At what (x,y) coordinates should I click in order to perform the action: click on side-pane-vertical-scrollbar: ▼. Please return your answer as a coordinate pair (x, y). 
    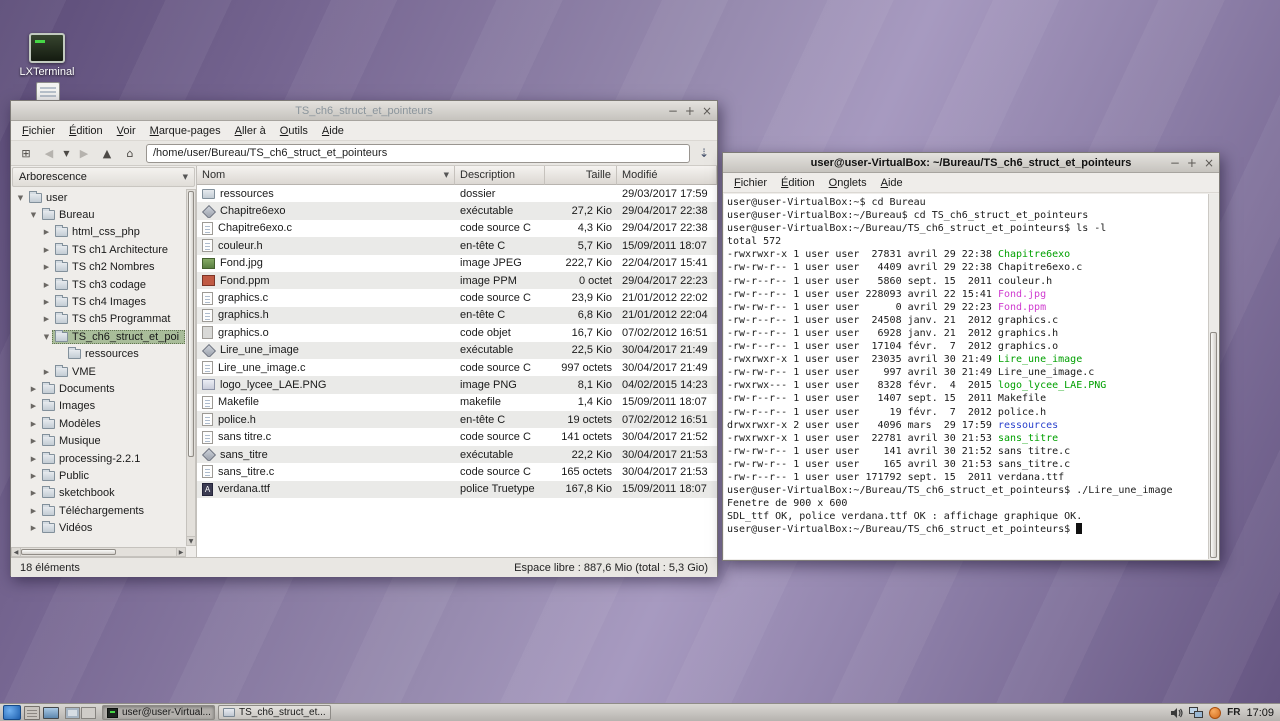
    Looking at the image, I should click on (191, 367).